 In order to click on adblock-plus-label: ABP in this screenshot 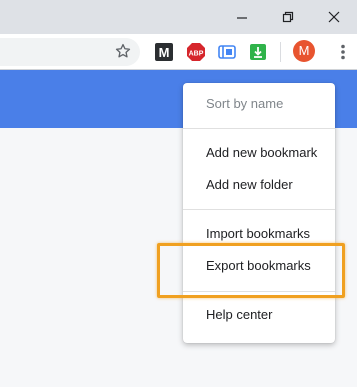, I will do `click(196, 54)`.